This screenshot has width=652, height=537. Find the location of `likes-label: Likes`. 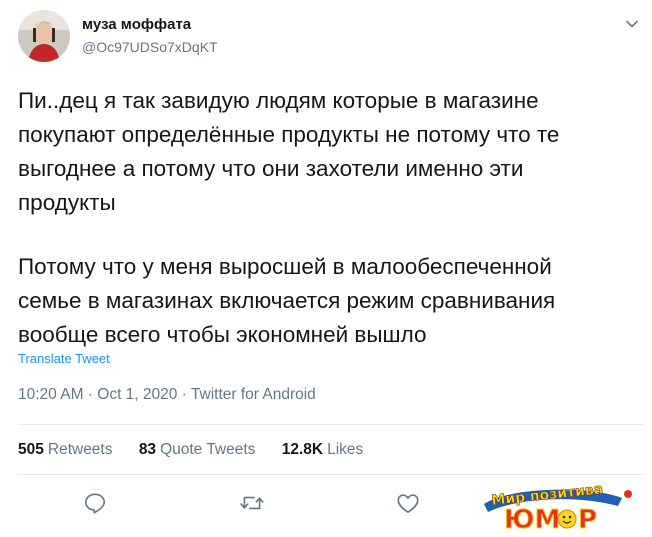

likes-label: Likes is located at coordinates (345, 449).